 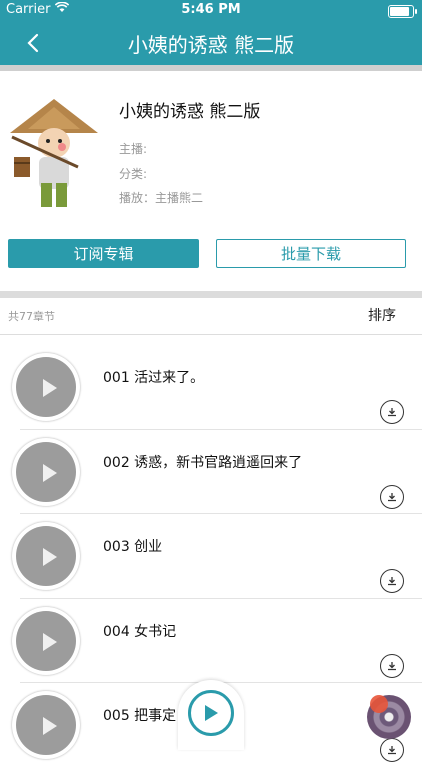 I want to click on chapter-title: 003 创业, so click(x=133, y=547).